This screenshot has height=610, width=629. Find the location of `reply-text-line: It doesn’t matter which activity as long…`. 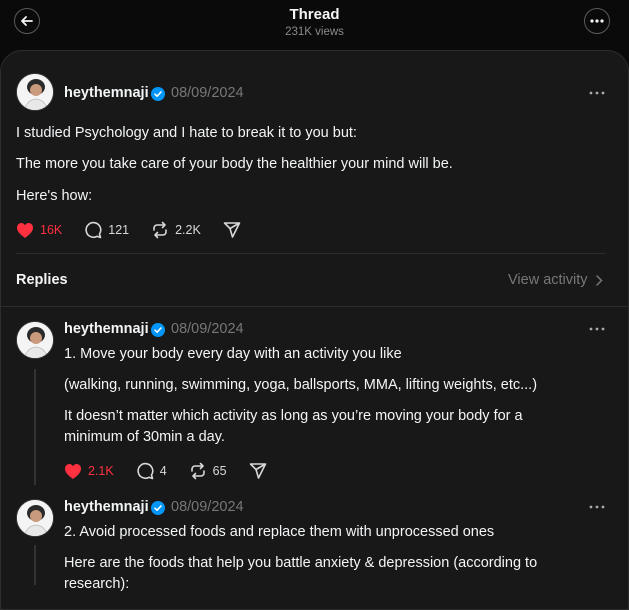

reply-text-line: It doesn’t matter which activity as long… is located at coordinates (293, 416).